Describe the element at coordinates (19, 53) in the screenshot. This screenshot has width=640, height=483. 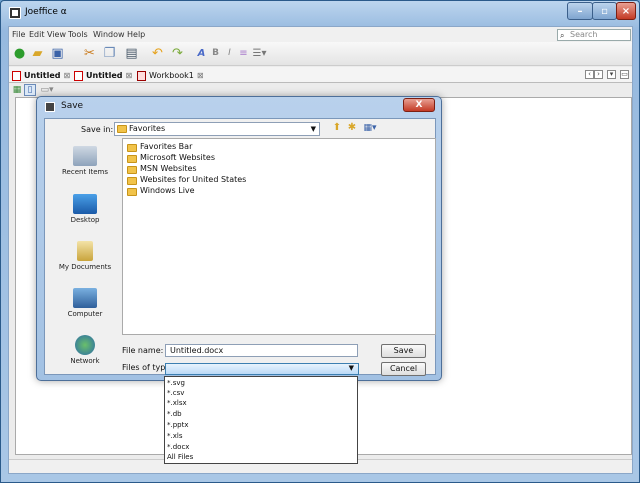
I see `new-icon: ●` at that location.